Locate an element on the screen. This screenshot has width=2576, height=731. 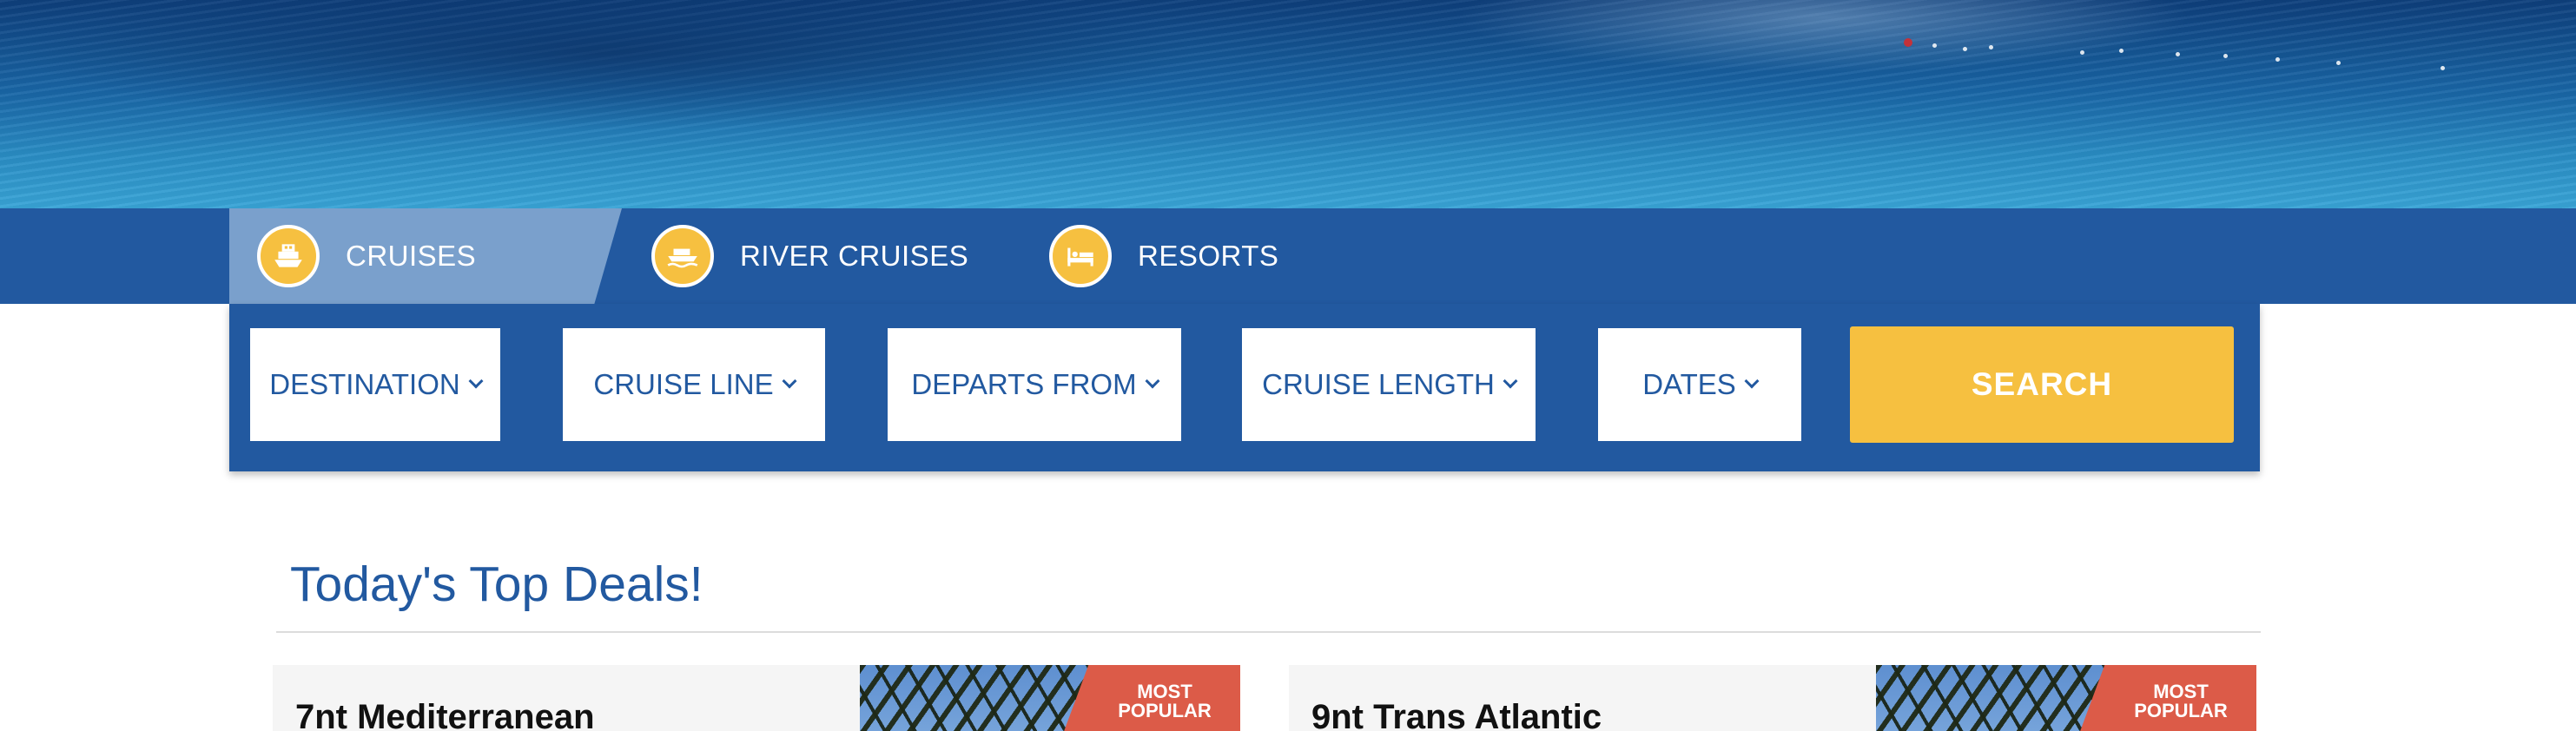
cruise-line-dropdown: CRUISE LINE is located at coordinates (694, 384).